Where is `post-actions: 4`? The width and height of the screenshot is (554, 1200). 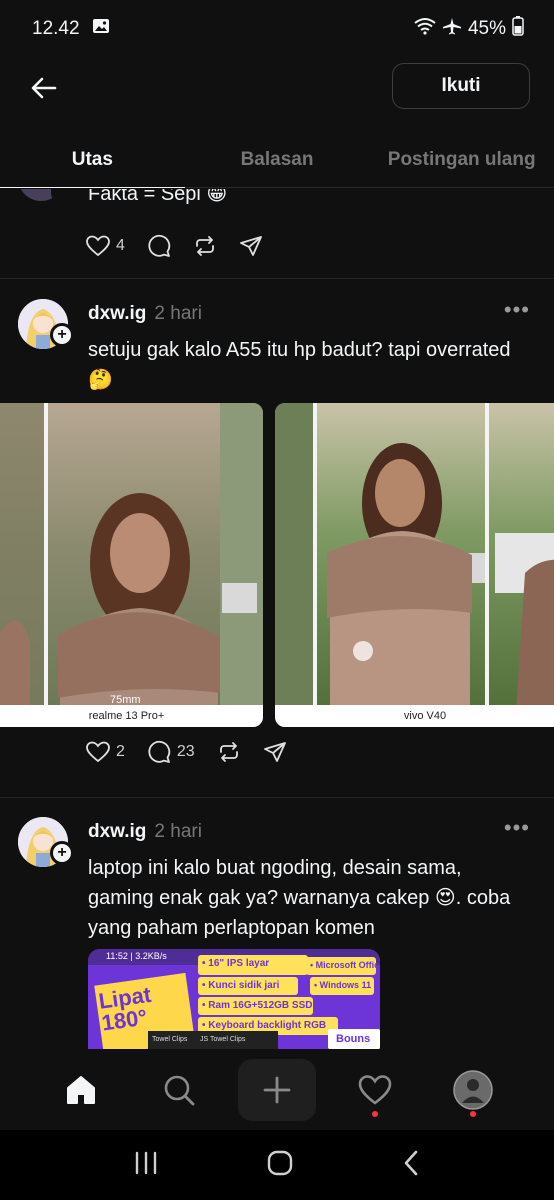
post-actions: 4 is located at coordinates (185, 246).